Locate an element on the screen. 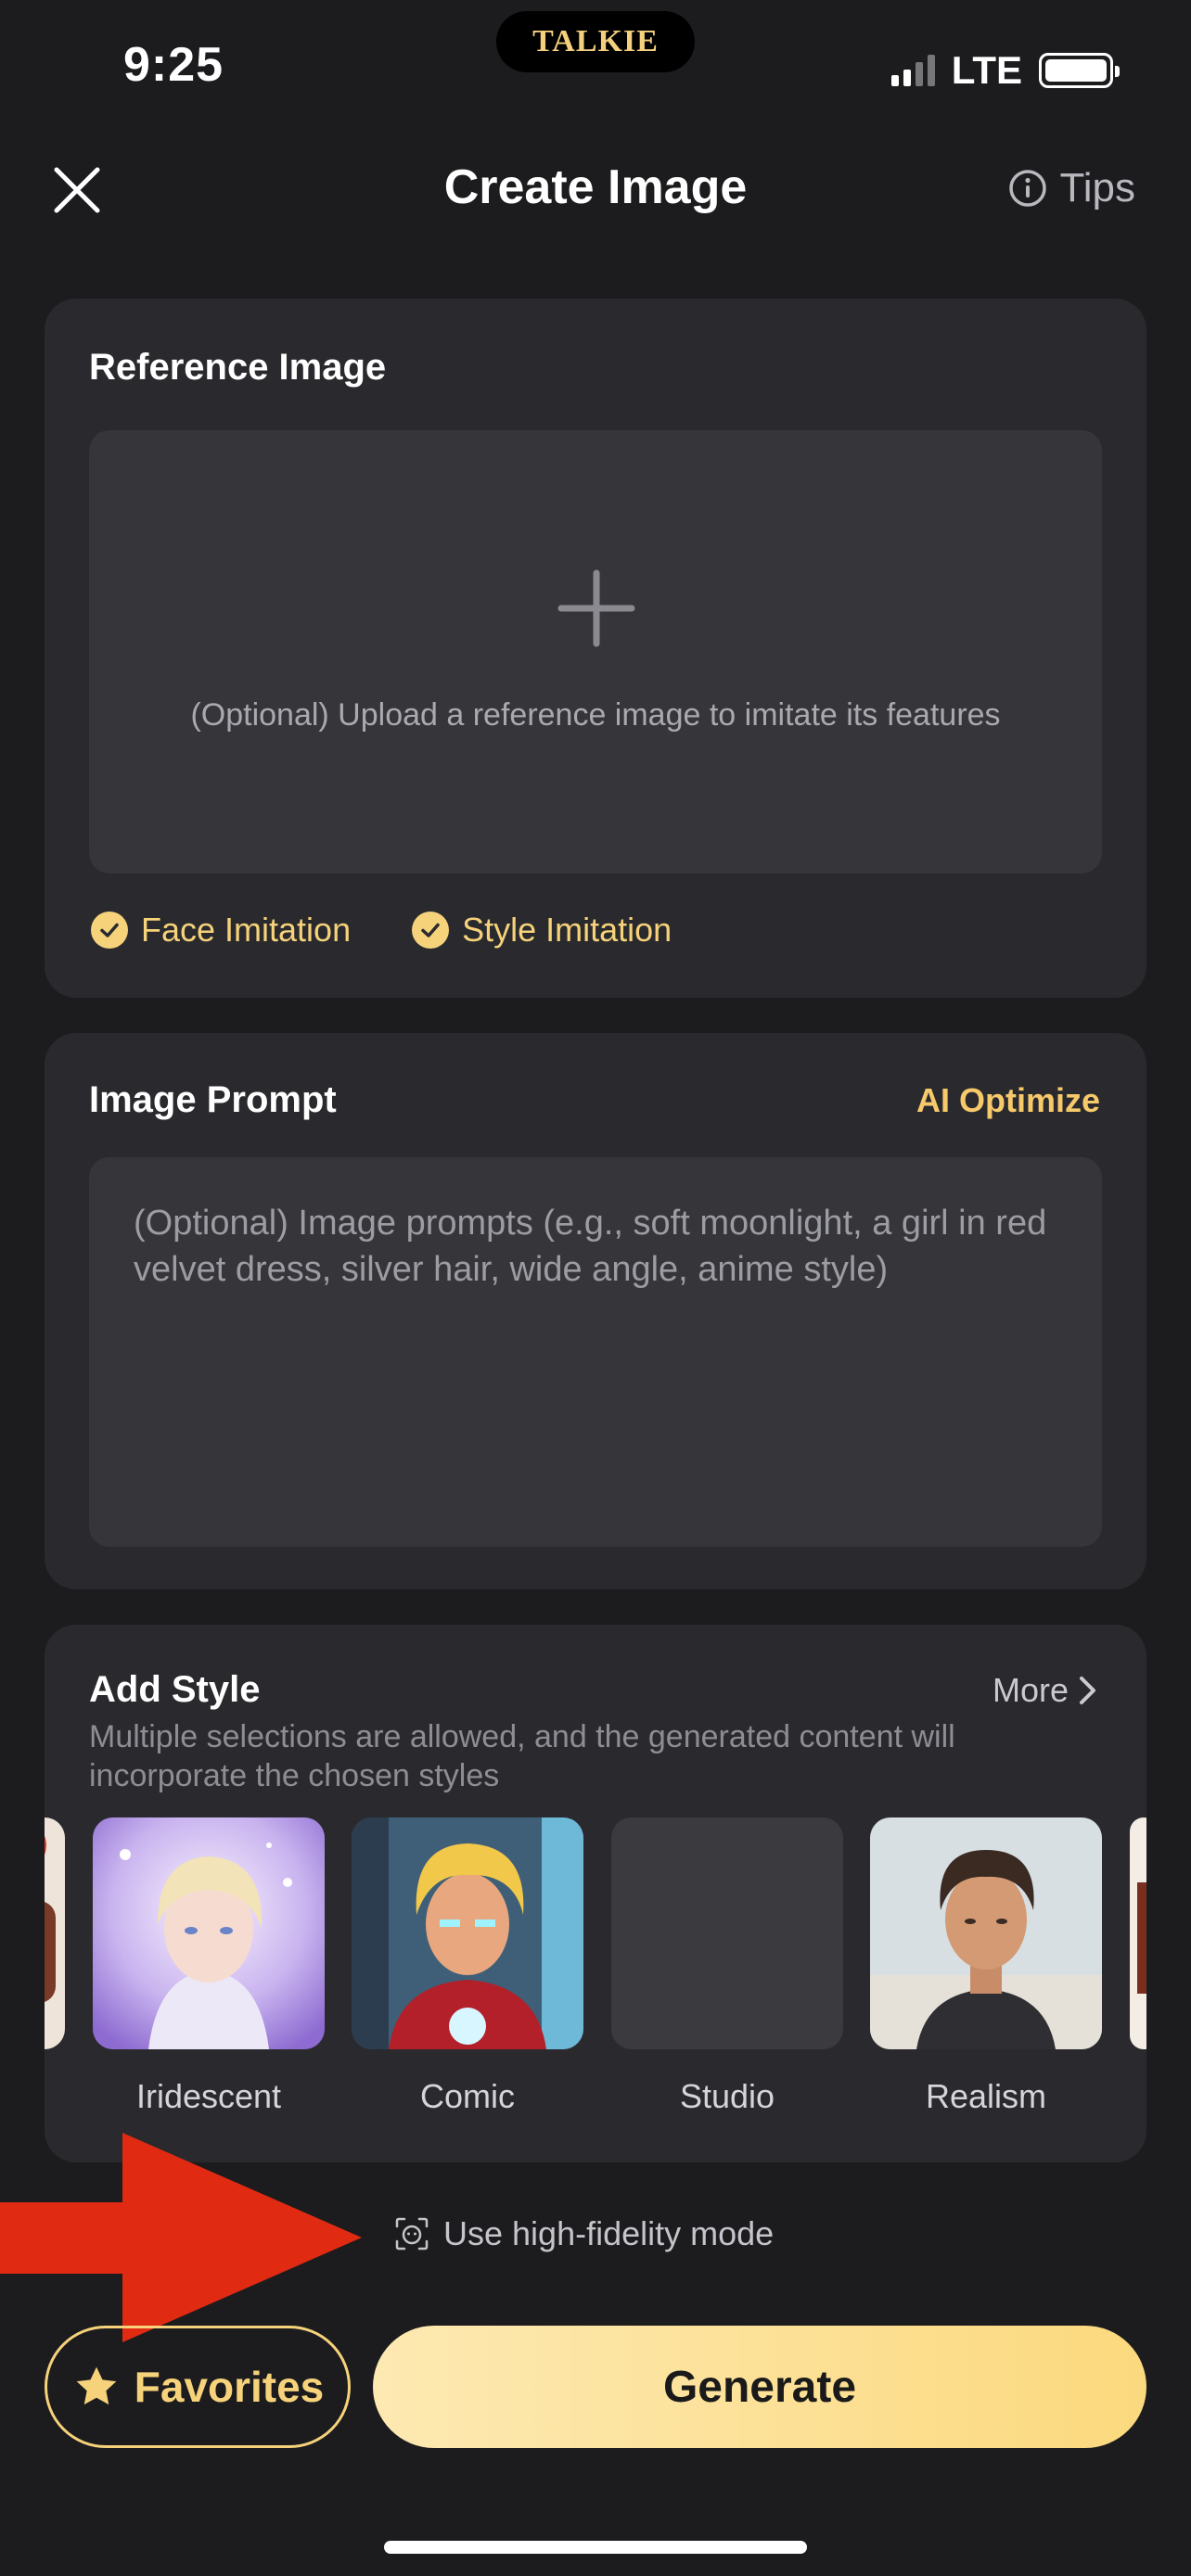 The image size is (1191, 2576). more-styles-button: More is located at coordinates (1045, 1691).